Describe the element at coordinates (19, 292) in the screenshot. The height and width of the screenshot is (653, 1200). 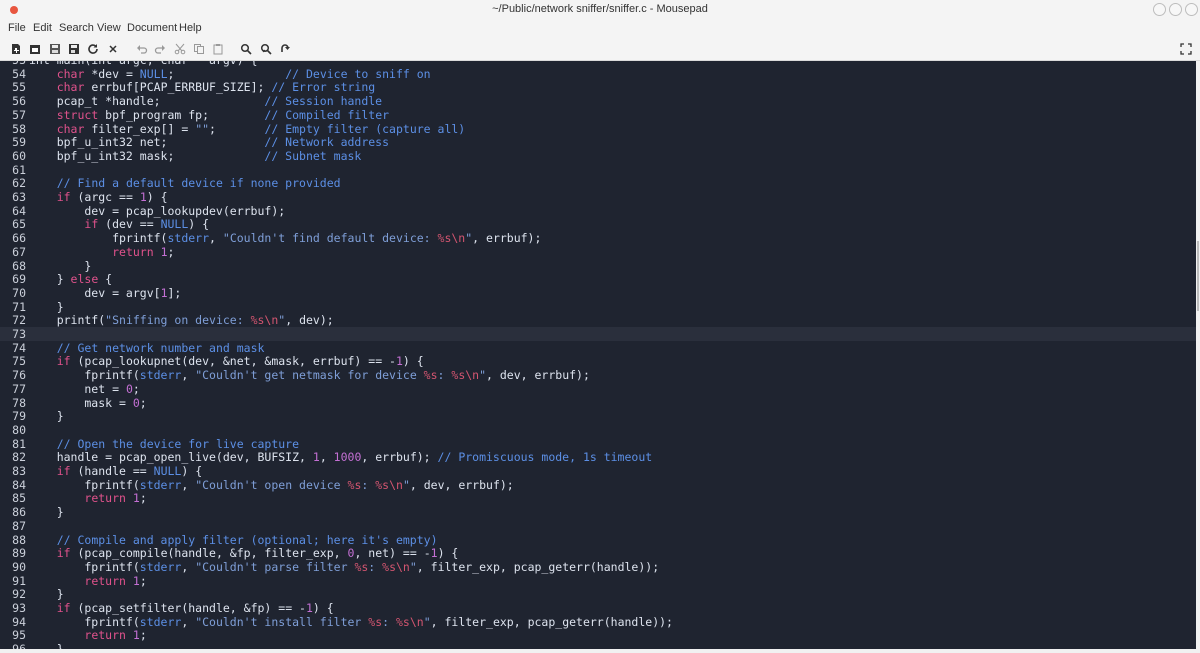
I see `line-number: 70` at that location.